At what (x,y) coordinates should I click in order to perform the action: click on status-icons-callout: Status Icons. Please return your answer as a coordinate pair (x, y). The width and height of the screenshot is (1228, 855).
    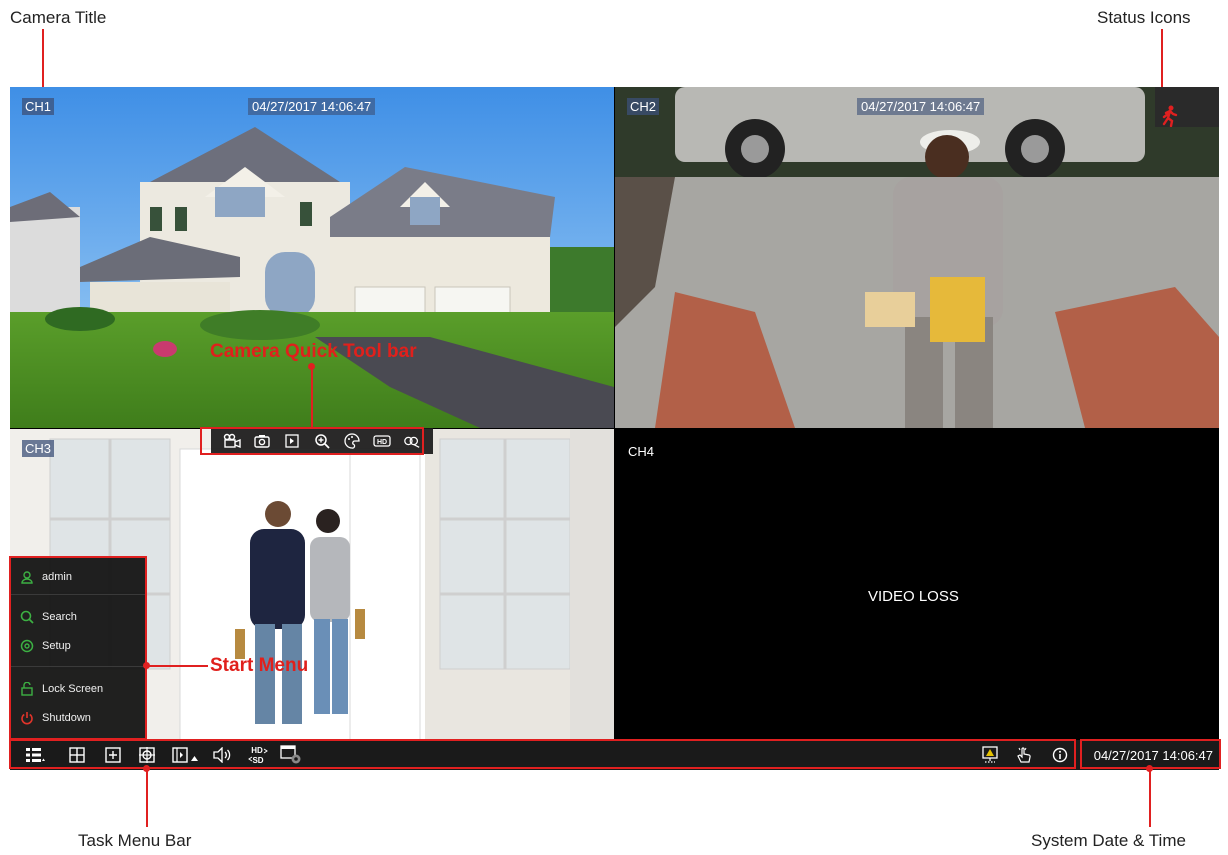
    Looking at the image, I should click on (1144, 17).